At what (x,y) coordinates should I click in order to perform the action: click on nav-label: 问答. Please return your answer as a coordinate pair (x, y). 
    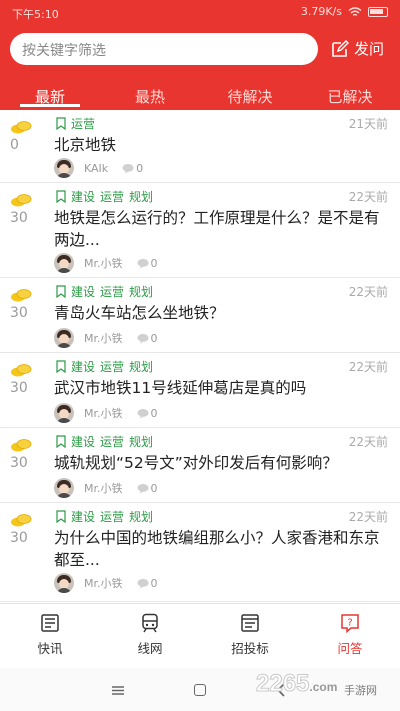
    Looking at the image, I should click on (350, 648).